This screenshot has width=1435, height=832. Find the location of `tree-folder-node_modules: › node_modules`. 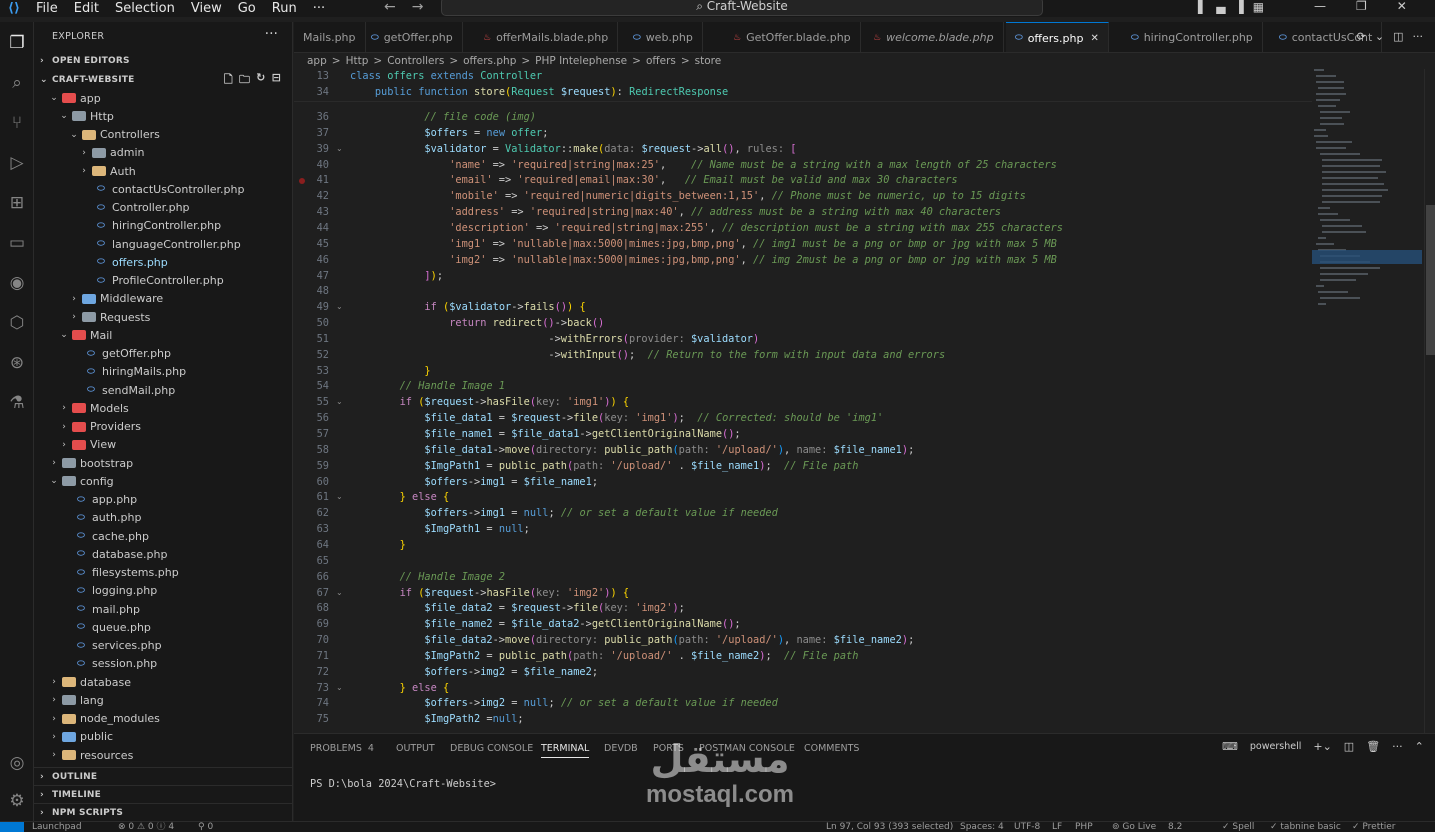

tree-folder-node_modules: › node_modules is located at coordinates (163, 719).